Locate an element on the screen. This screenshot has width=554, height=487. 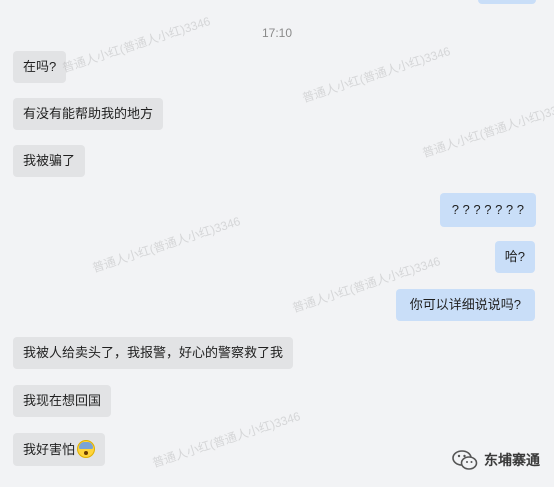
fearful-face-icon is located at coordinates (86, 449).